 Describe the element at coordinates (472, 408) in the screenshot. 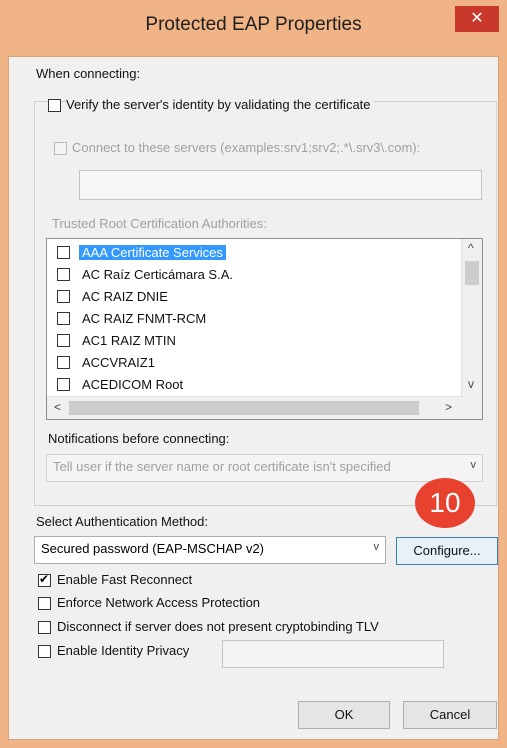

I see `scrollbar-corner` at that location.